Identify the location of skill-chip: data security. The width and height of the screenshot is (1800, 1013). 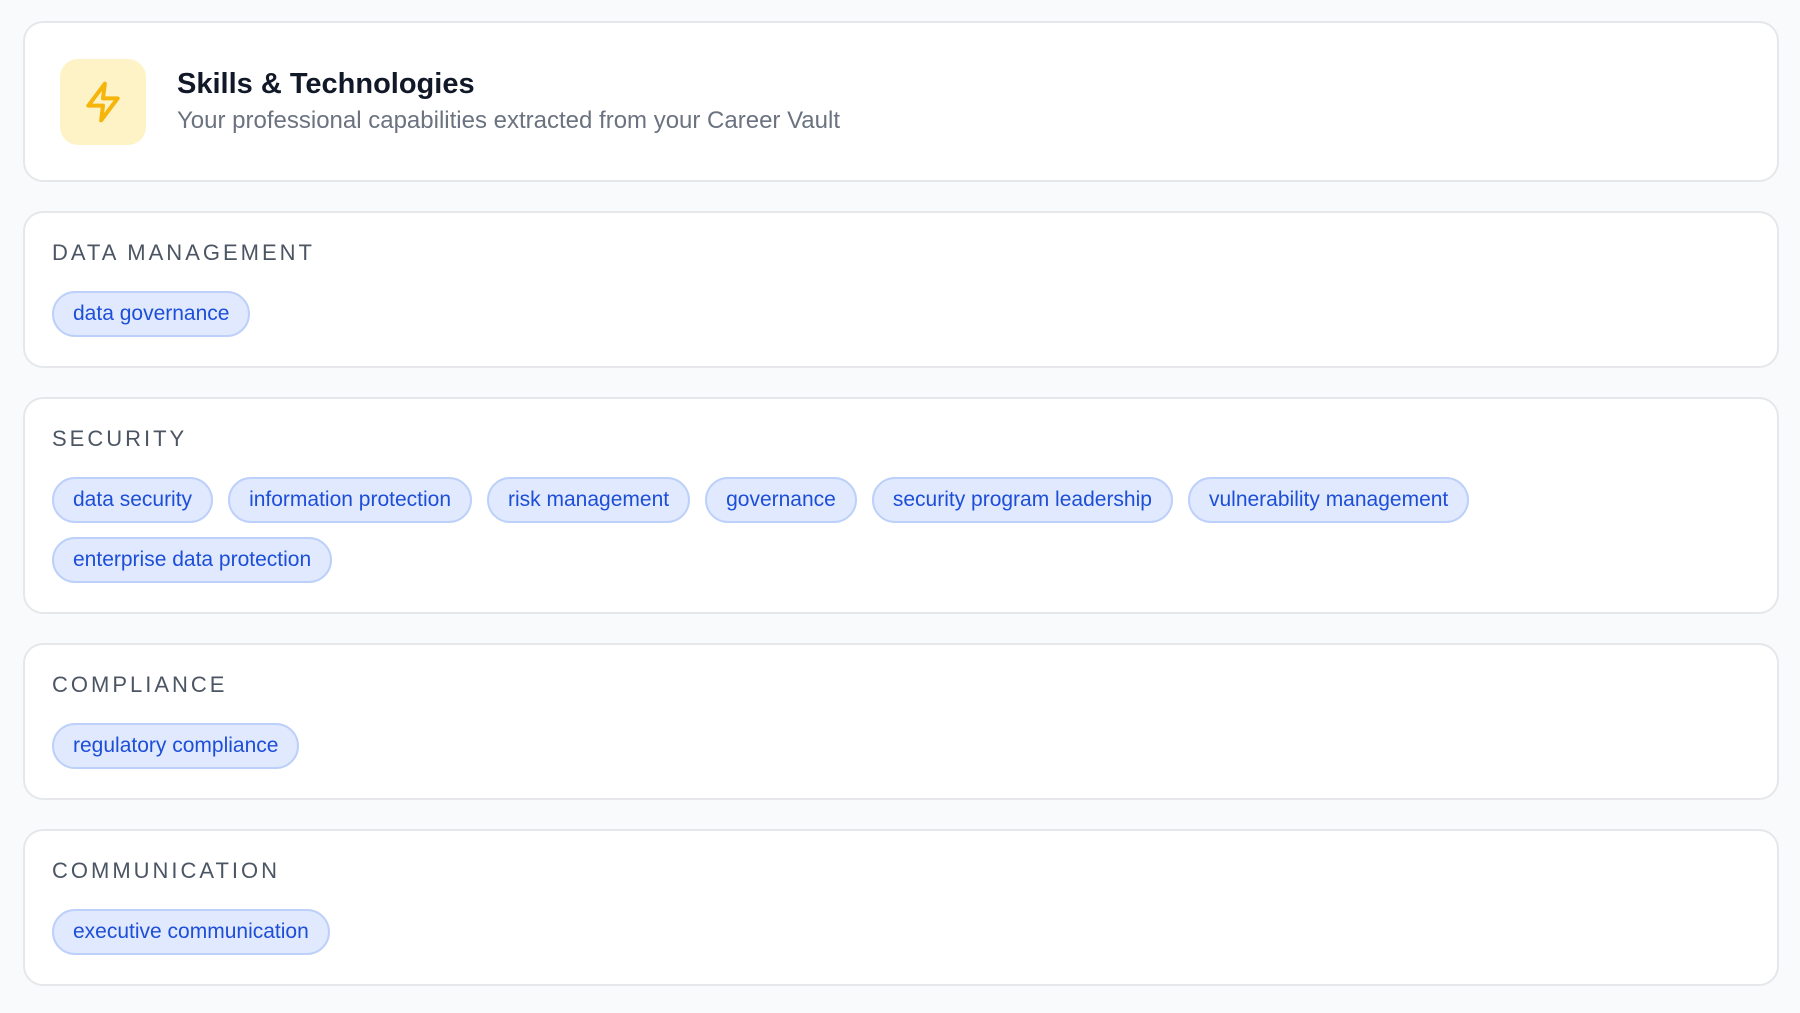
(133, 500).